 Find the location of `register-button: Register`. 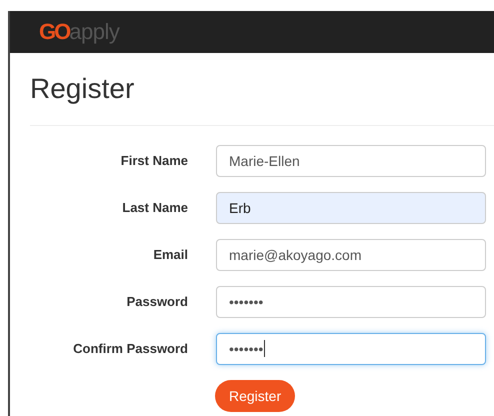

register-button: Register is located at coordinates (255, 396).